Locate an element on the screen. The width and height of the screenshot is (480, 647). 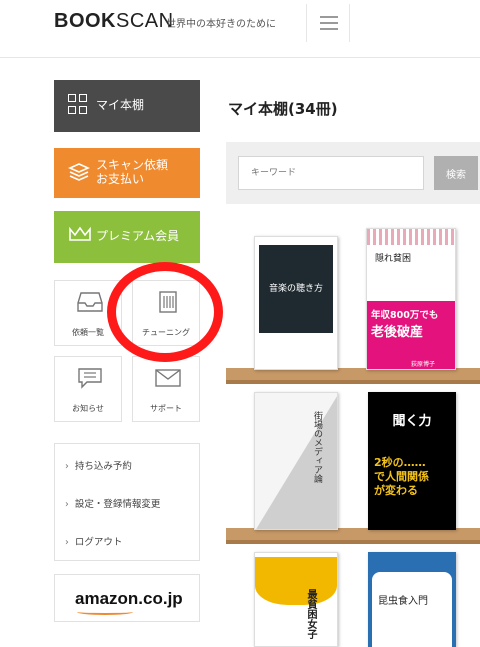
scan-payment-button: スキャン依頼 お支払い is located at coordinates (127, 173).